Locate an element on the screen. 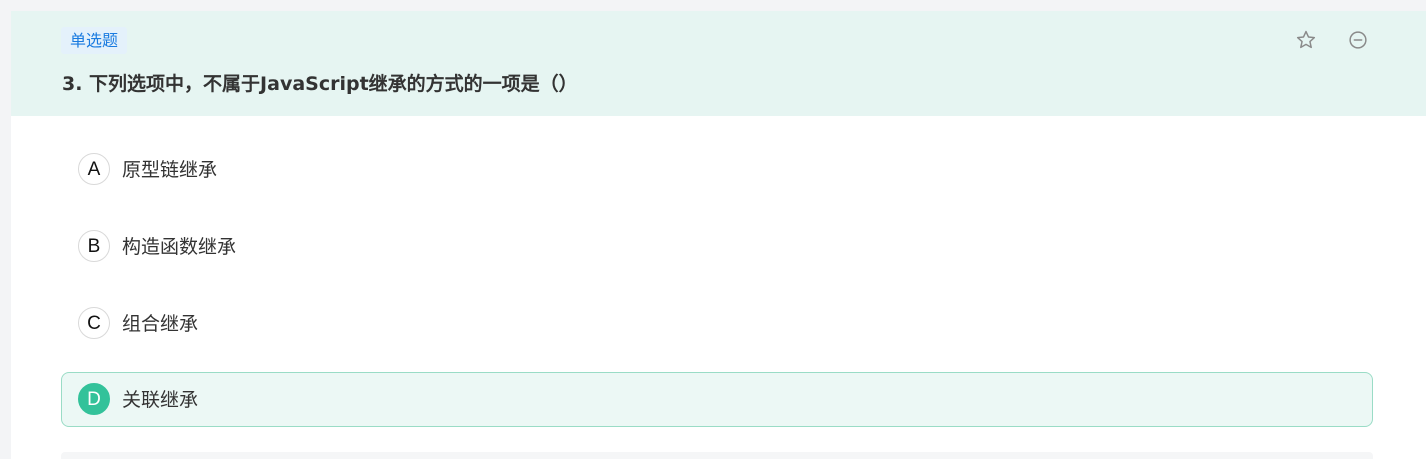  option-label: 构造函数继承 is located at coordinates (179, 247).